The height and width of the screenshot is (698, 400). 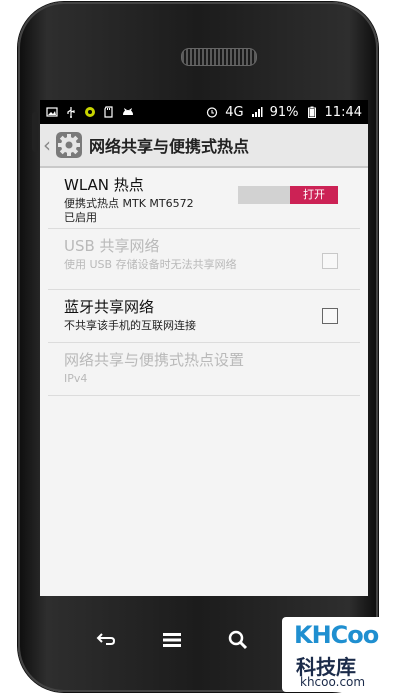 What do you see at coordinates (112, 246) in the screenshot?
I see `usb-tethering-title: USB 共享网络` at bounding box center [112, 246].